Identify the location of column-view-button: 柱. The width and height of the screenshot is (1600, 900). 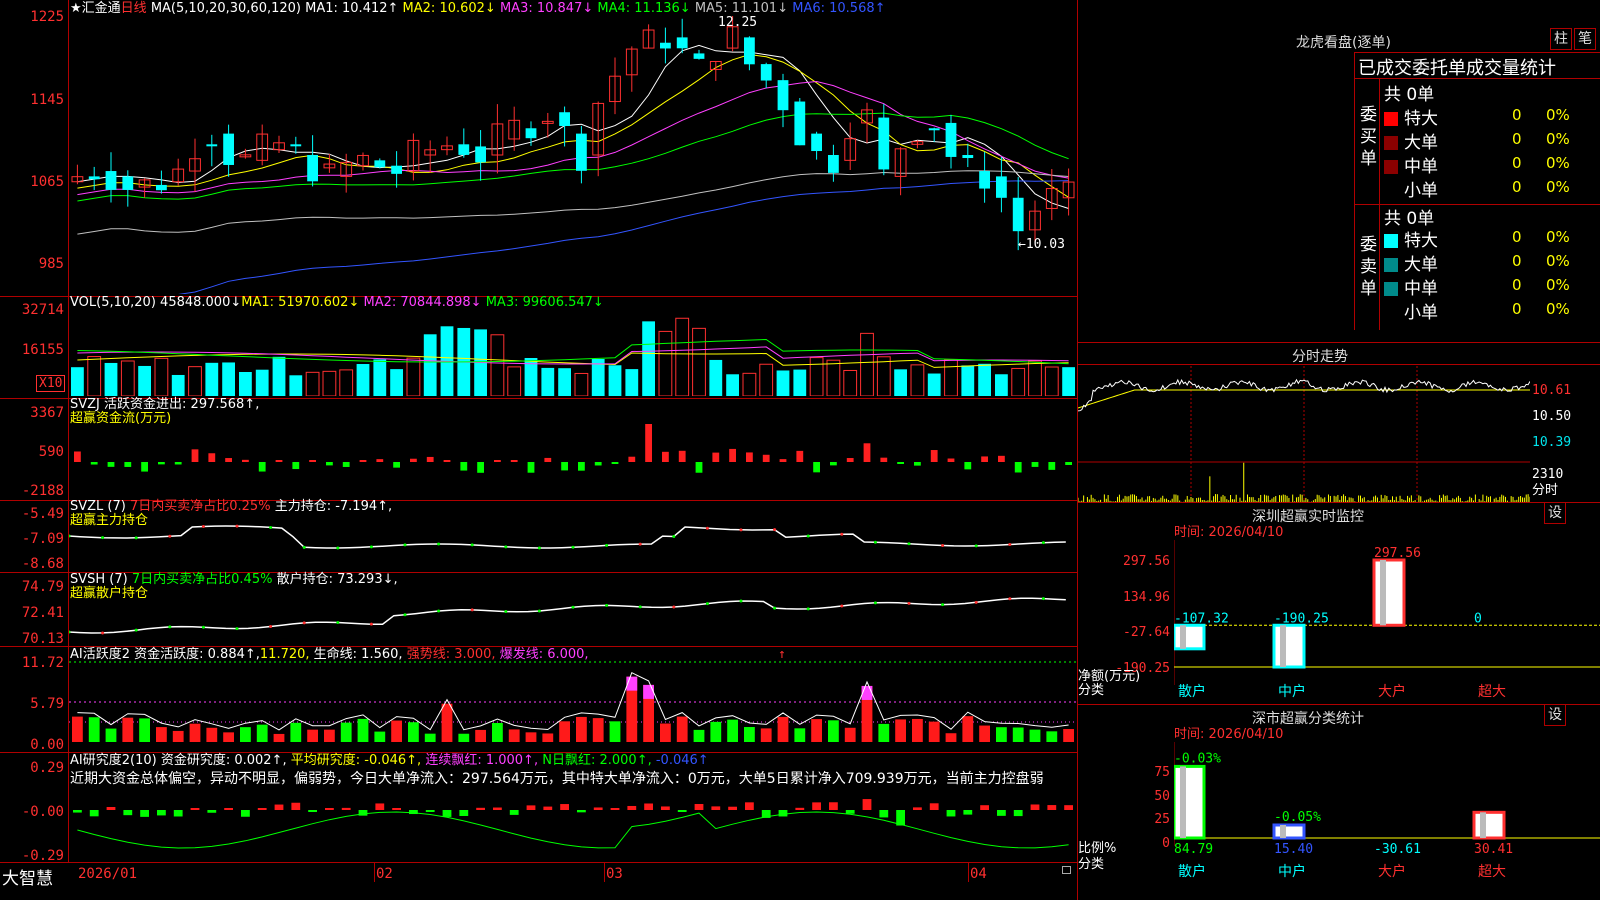
(1561, 39).